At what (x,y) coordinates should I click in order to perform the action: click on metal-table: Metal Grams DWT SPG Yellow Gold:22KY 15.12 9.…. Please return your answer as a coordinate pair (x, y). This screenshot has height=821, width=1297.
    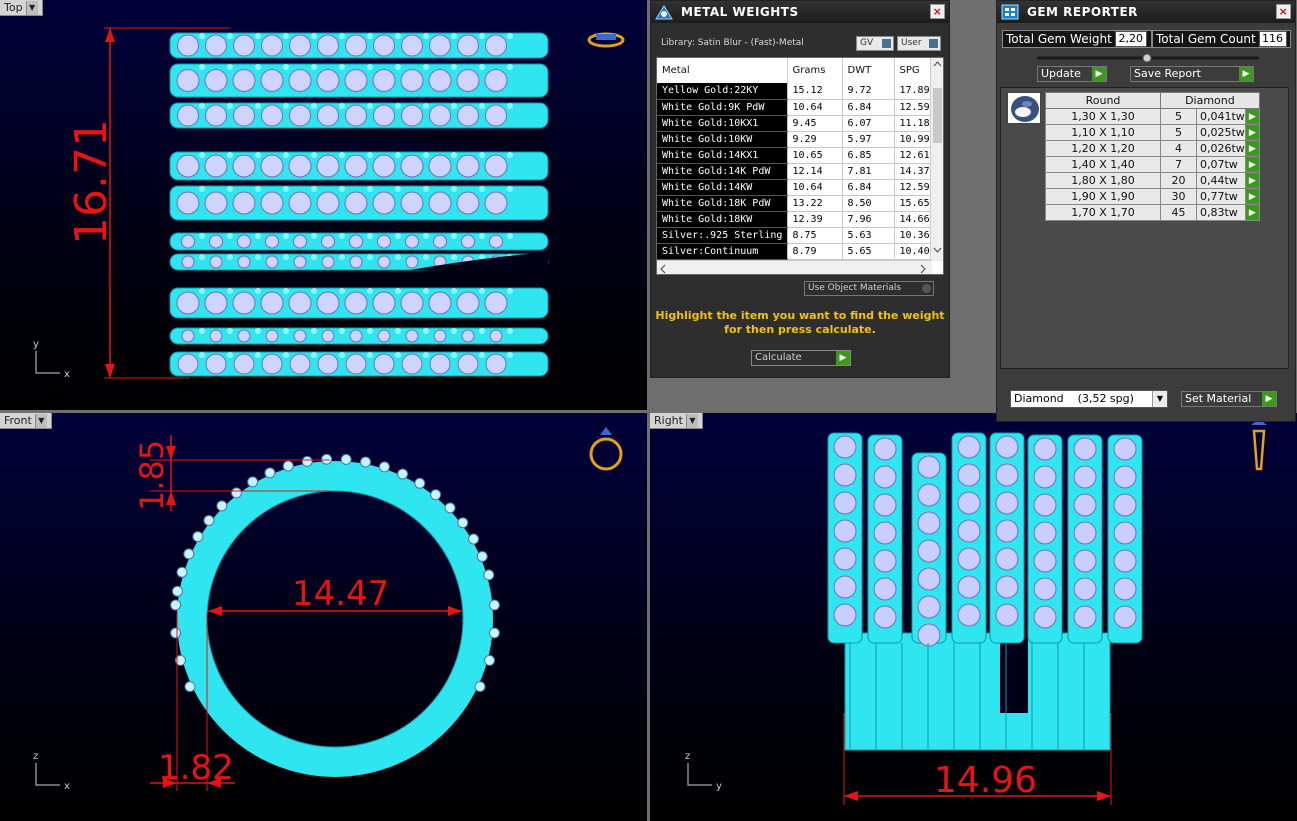
    Looking at the image, I should click on (800, 166).